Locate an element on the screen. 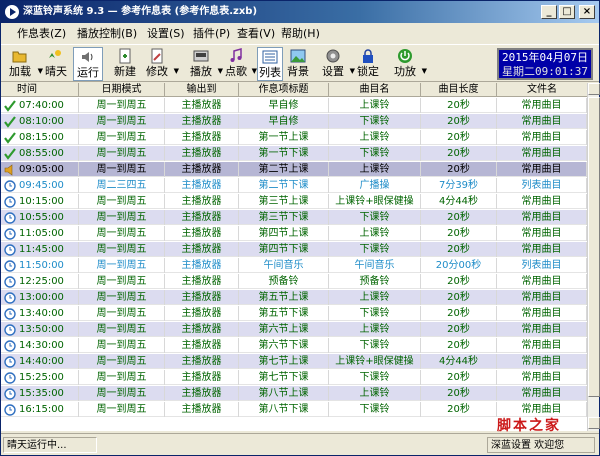  column-header-filename: 文件名 is located at coordinates (542, 90).